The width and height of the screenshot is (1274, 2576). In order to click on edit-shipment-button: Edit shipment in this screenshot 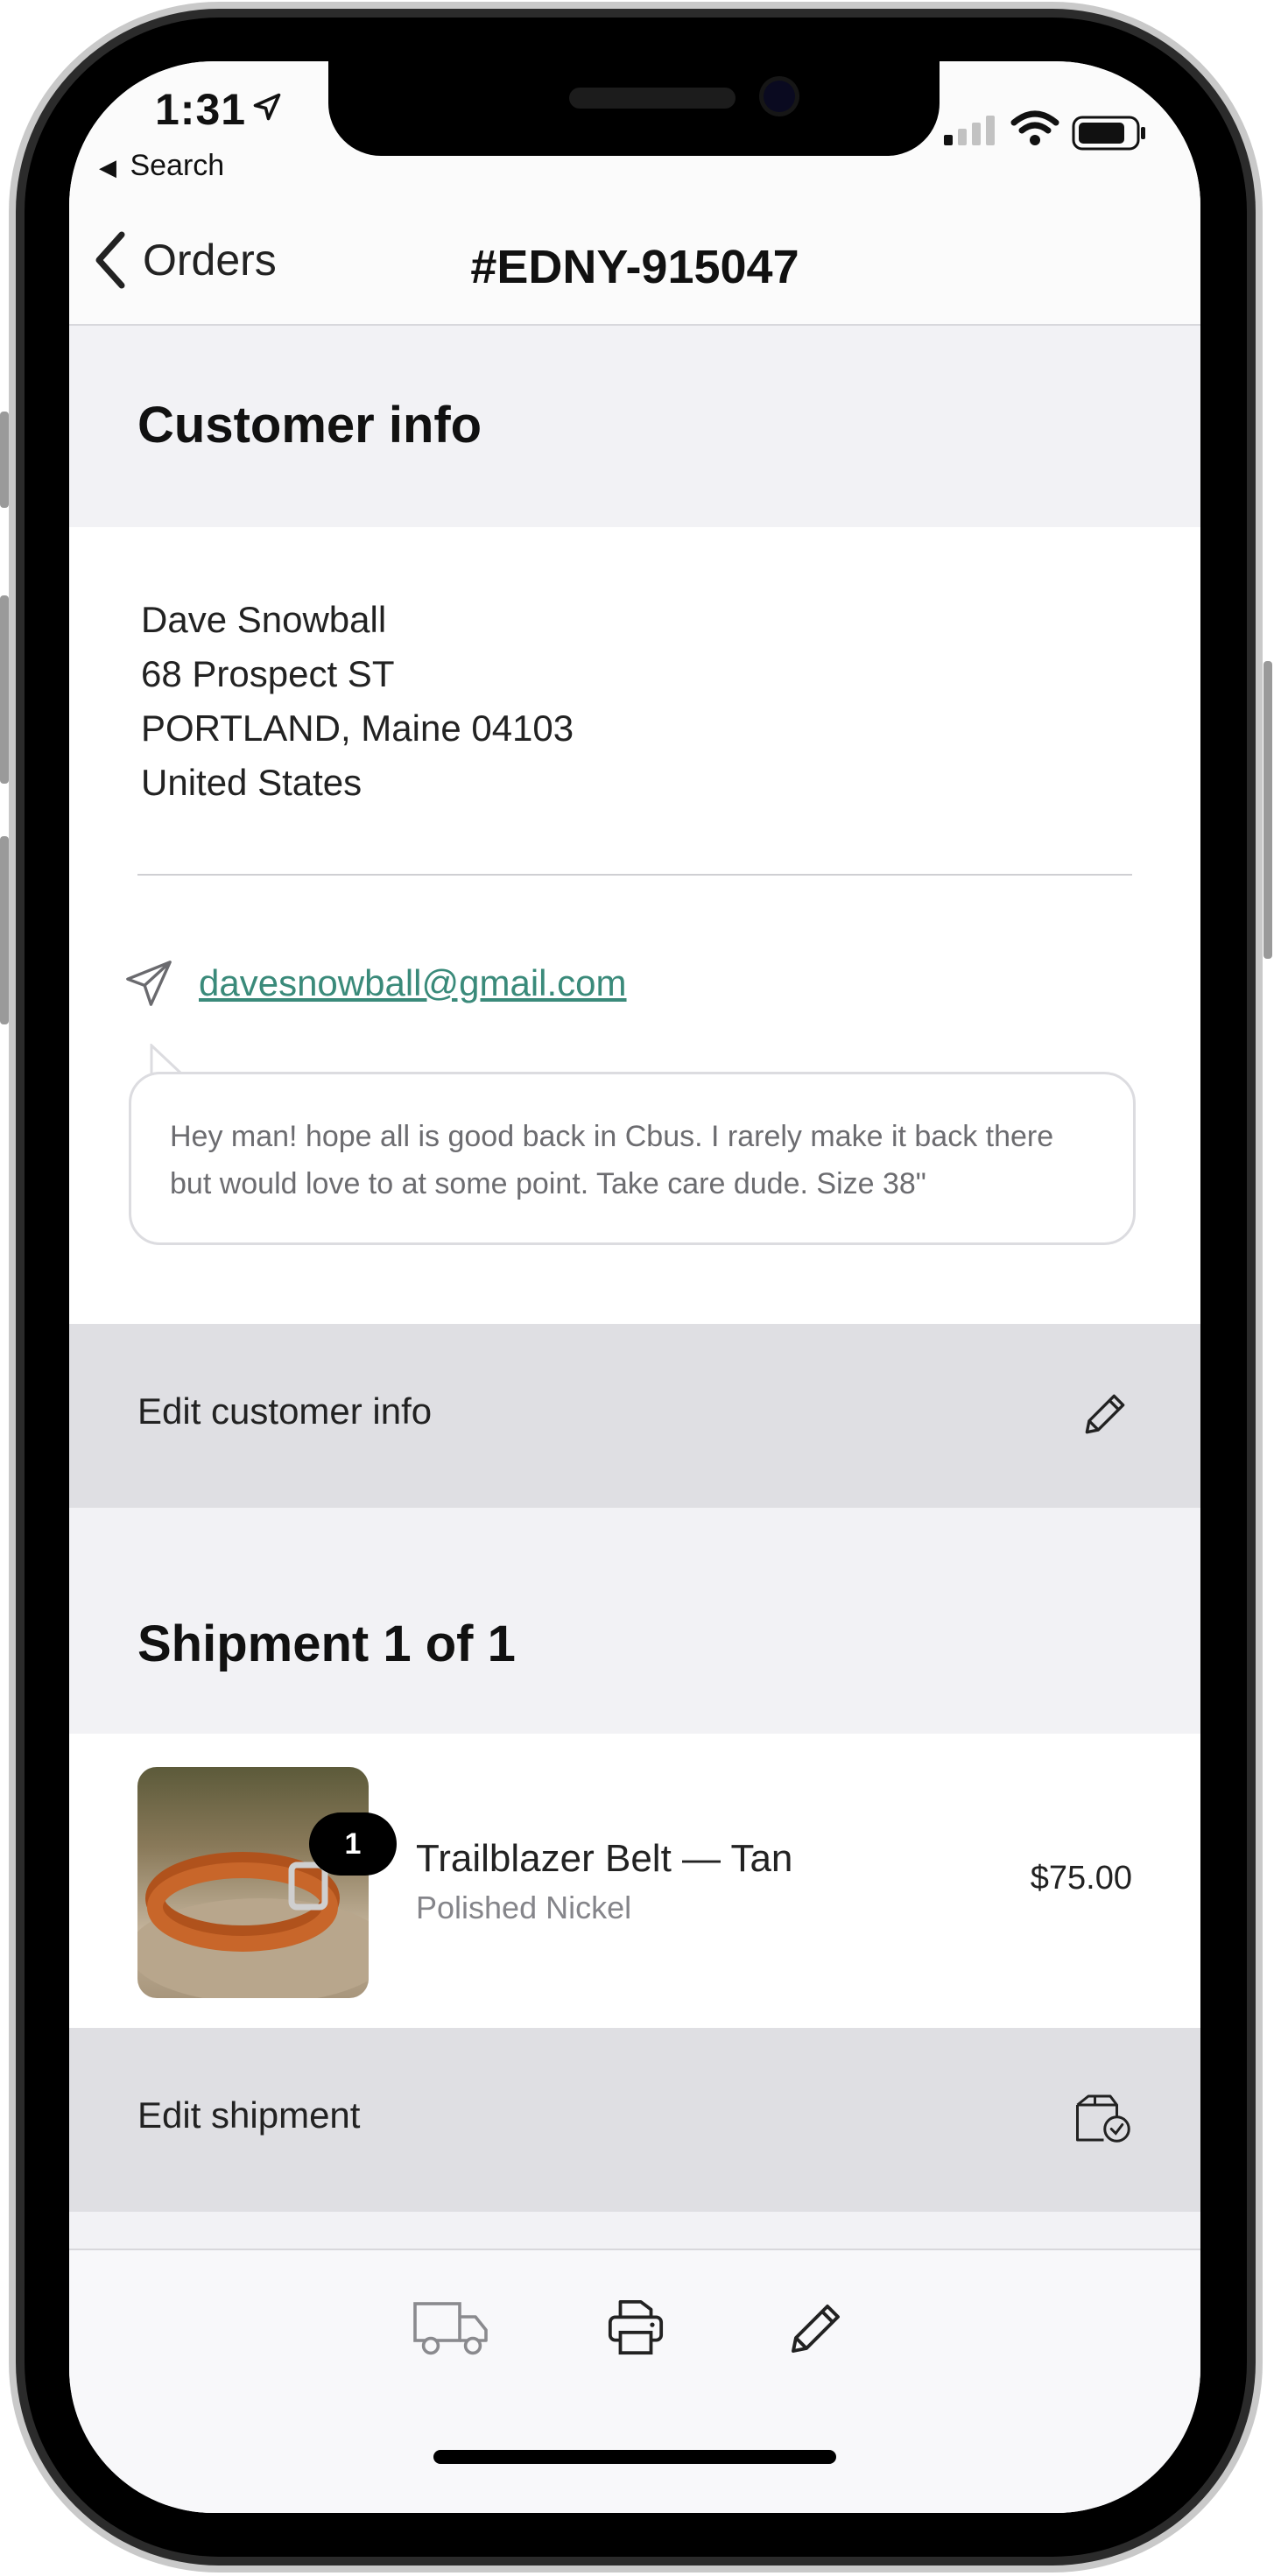, I will do `click(635, 2120)`.